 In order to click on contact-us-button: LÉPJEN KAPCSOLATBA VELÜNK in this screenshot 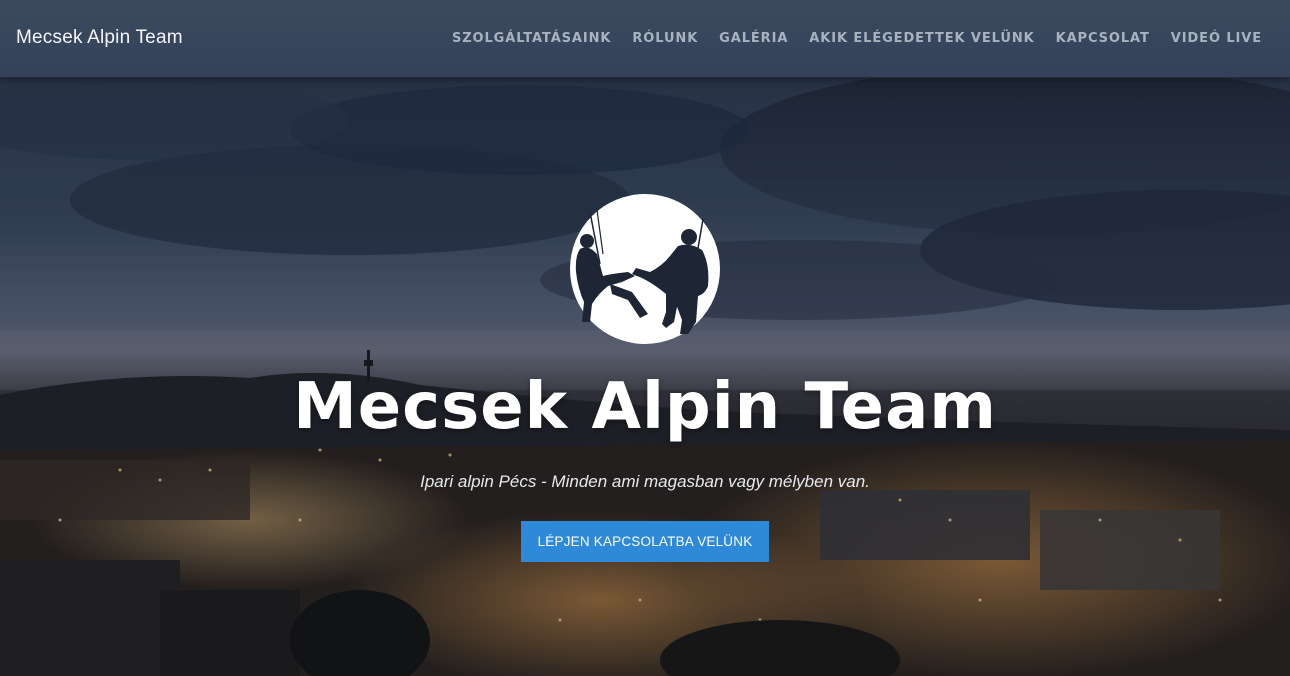, I will do `click(645, 541)`.